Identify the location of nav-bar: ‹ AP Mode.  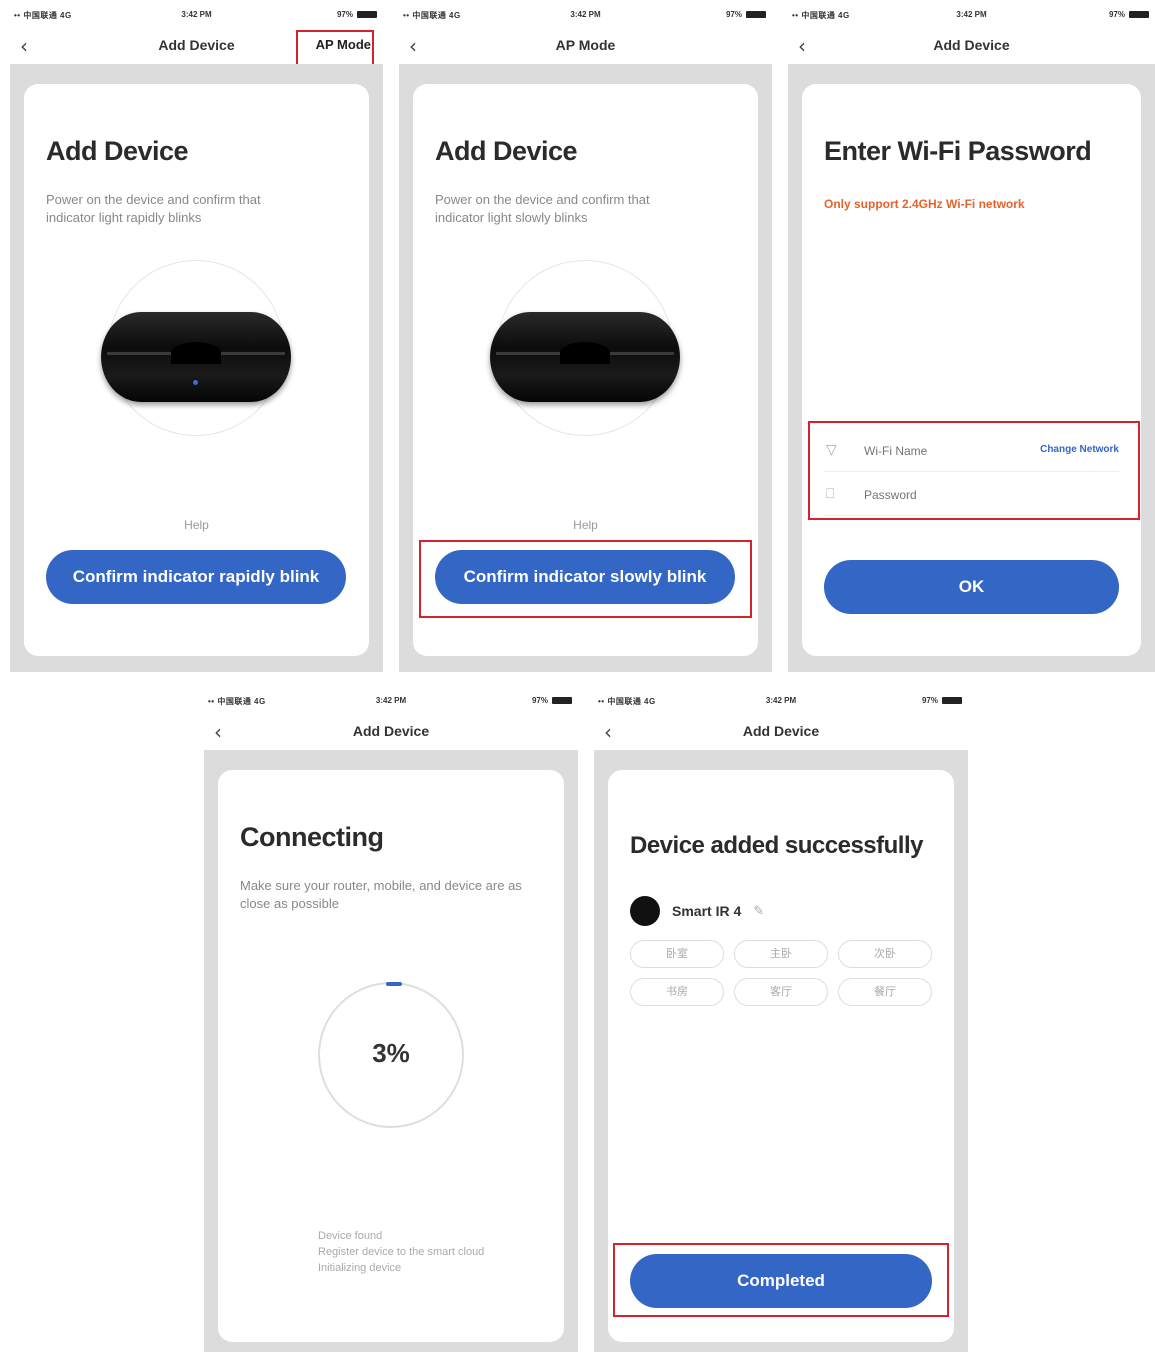
(585, 46).